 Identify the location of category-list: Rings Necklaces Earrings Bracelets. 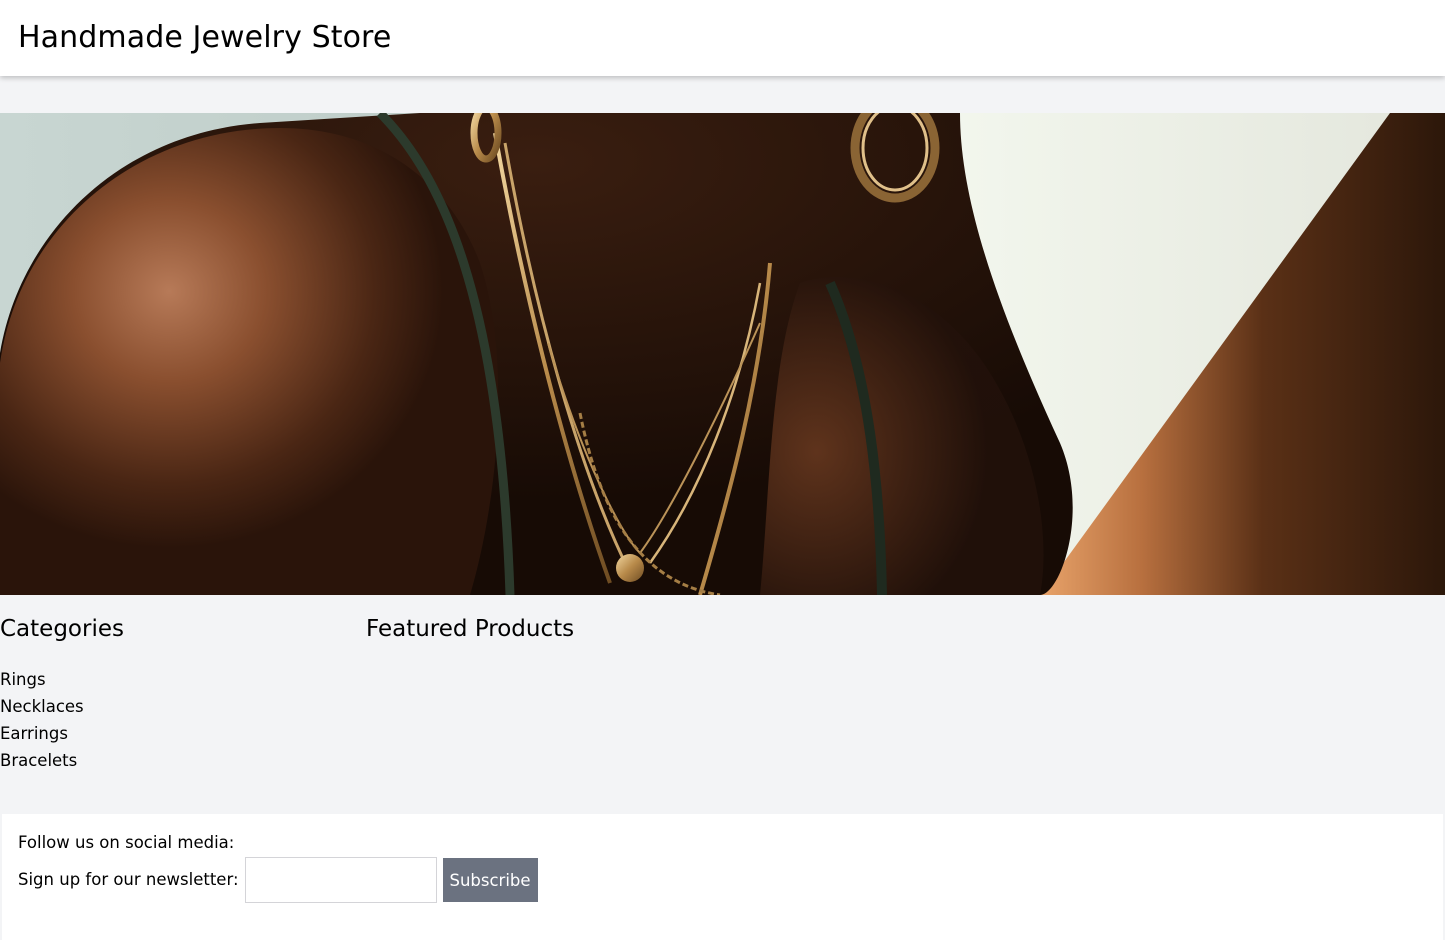
(170, 720).